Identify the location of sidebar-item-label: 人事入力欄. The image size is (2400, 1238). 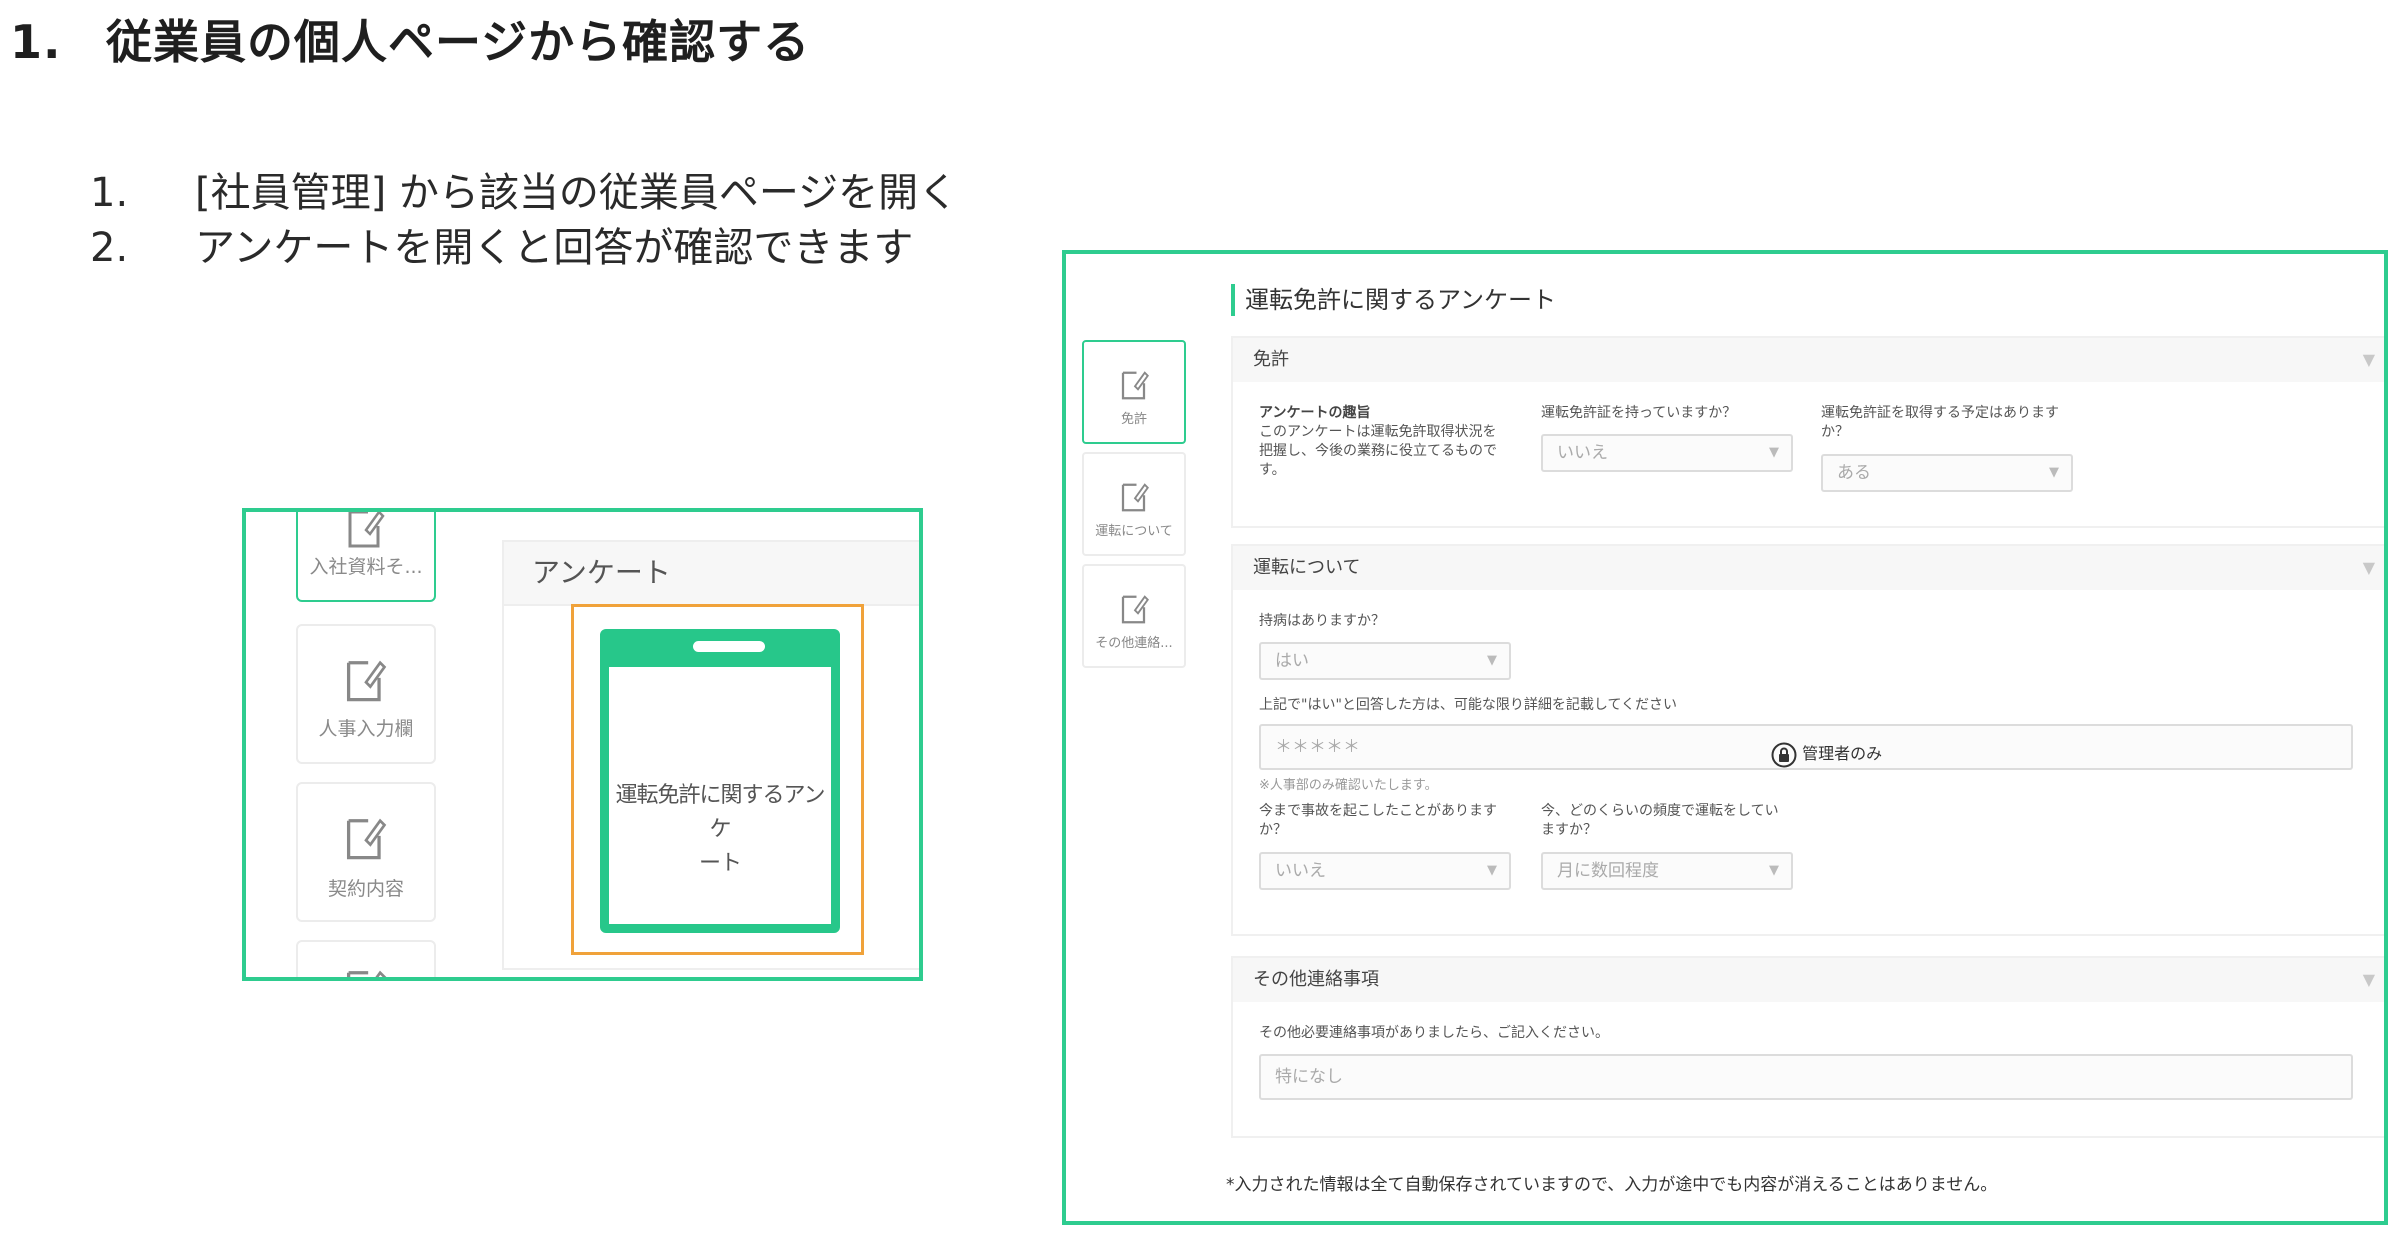
(366, 729).